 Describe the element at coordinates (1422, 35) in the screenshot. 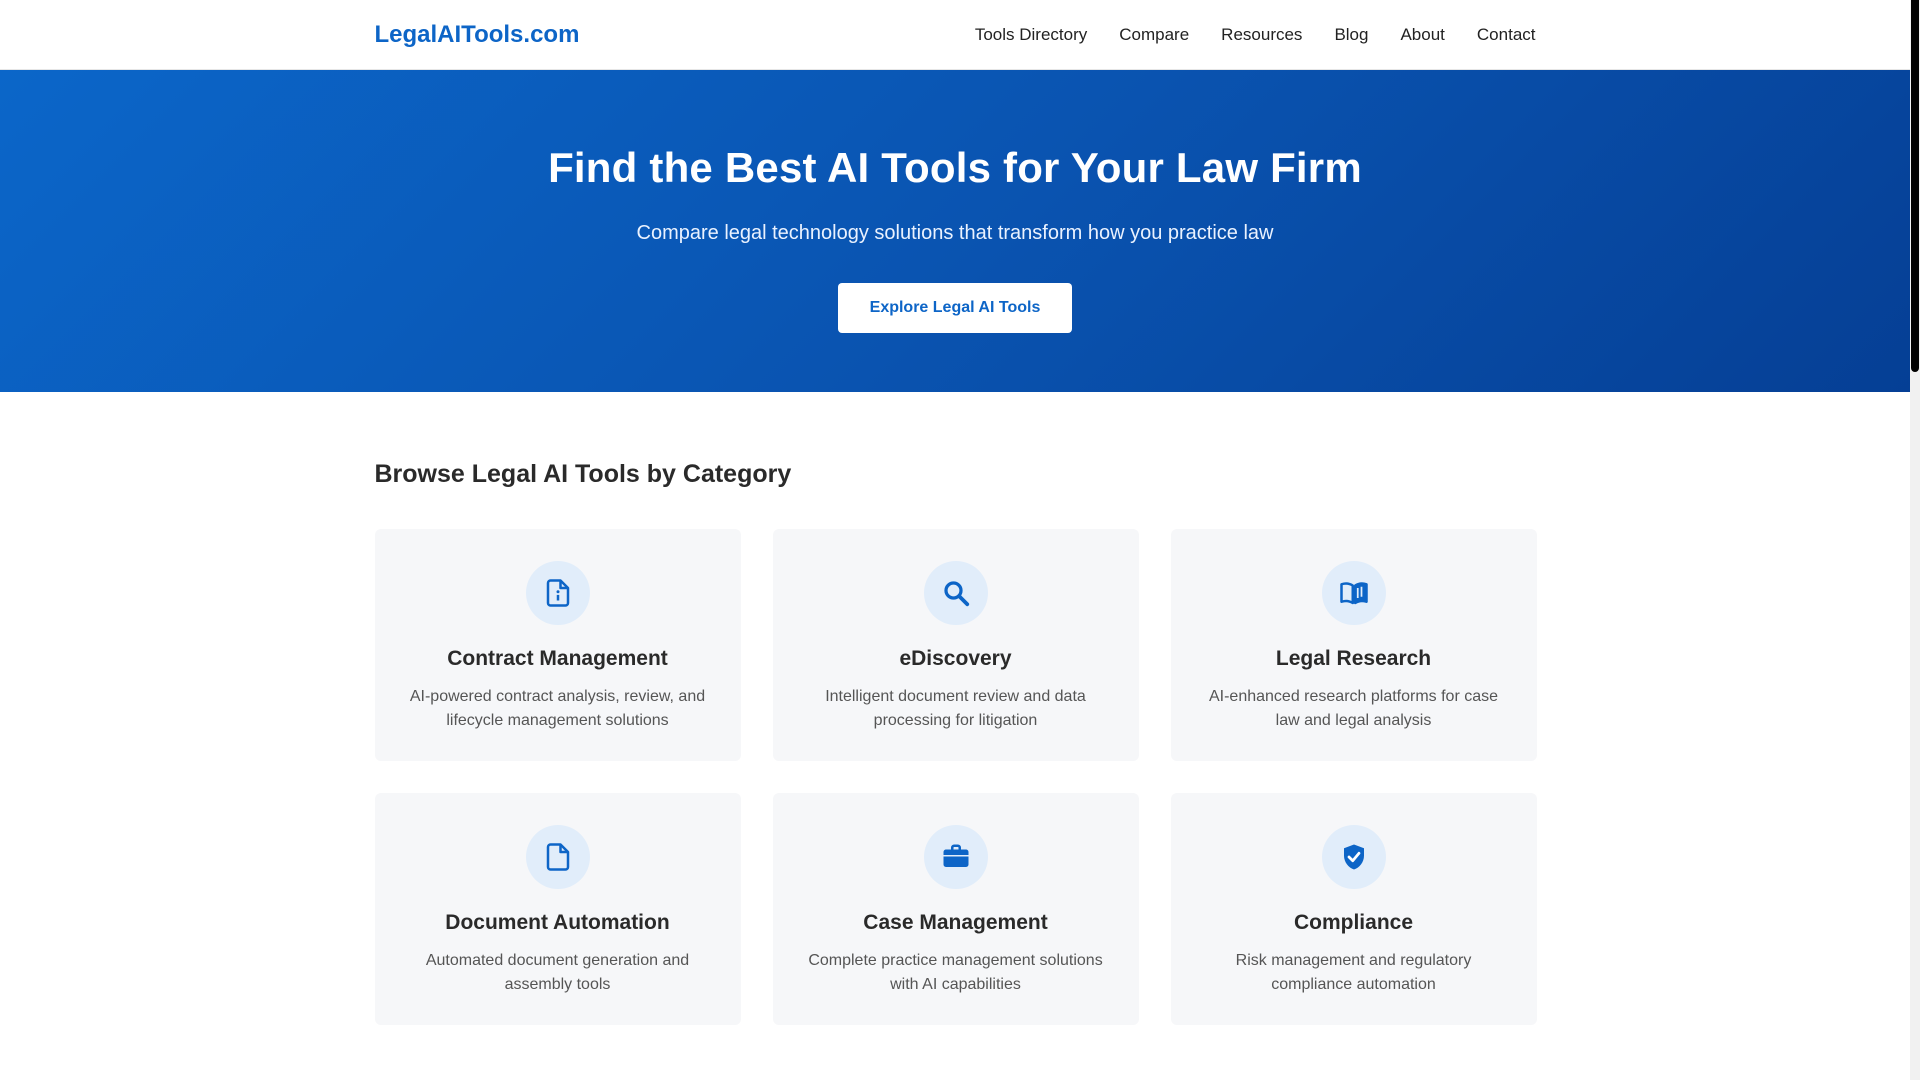

I see `nav-about: About` at that location.